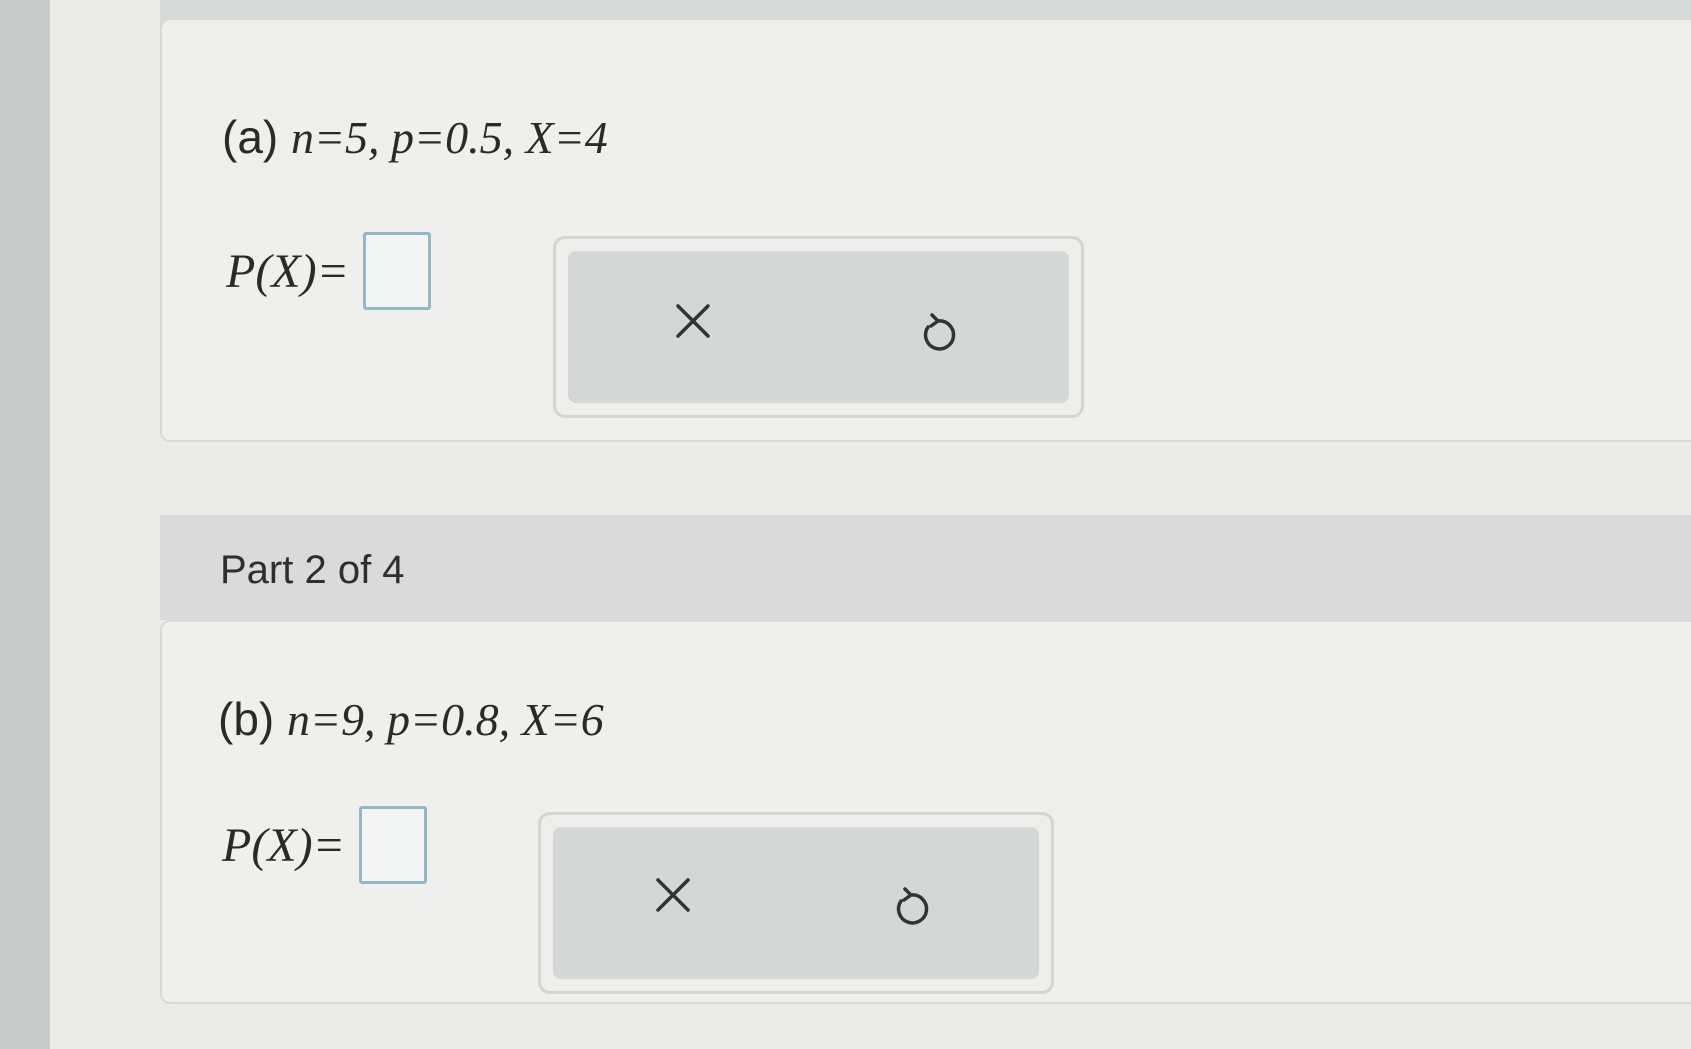  I want to click on question-b-expression: n=9, p=0.8, X=6, so click(445, 719).